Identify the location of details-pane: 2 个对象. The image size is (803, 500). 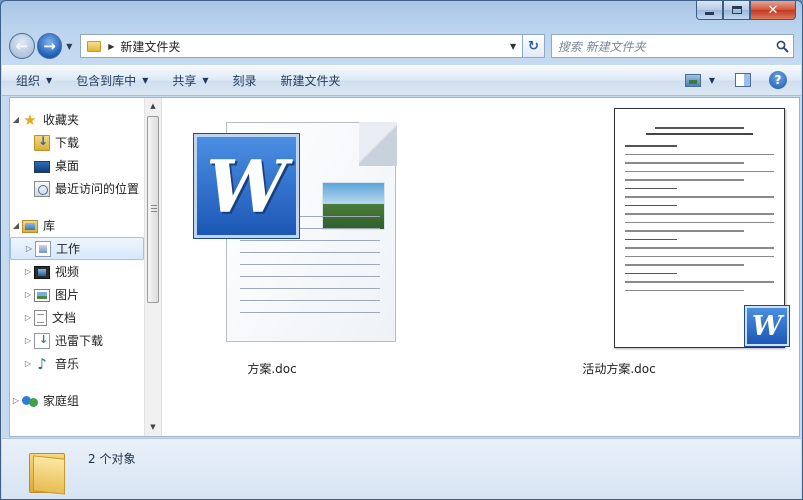
(401, 468).